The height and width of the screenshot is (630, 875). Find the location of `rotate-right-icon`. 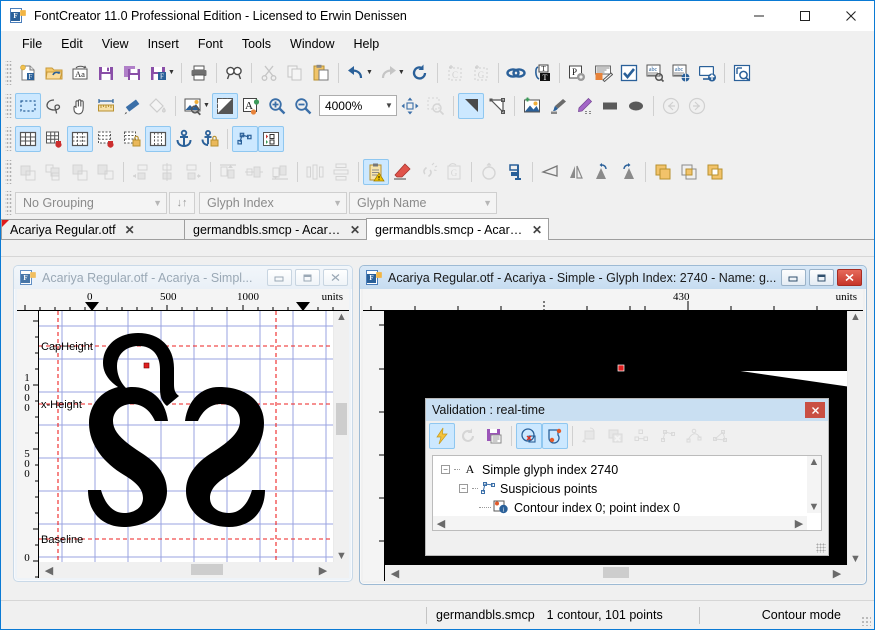

rotate-right-icon is located at coordinates (628, 172).